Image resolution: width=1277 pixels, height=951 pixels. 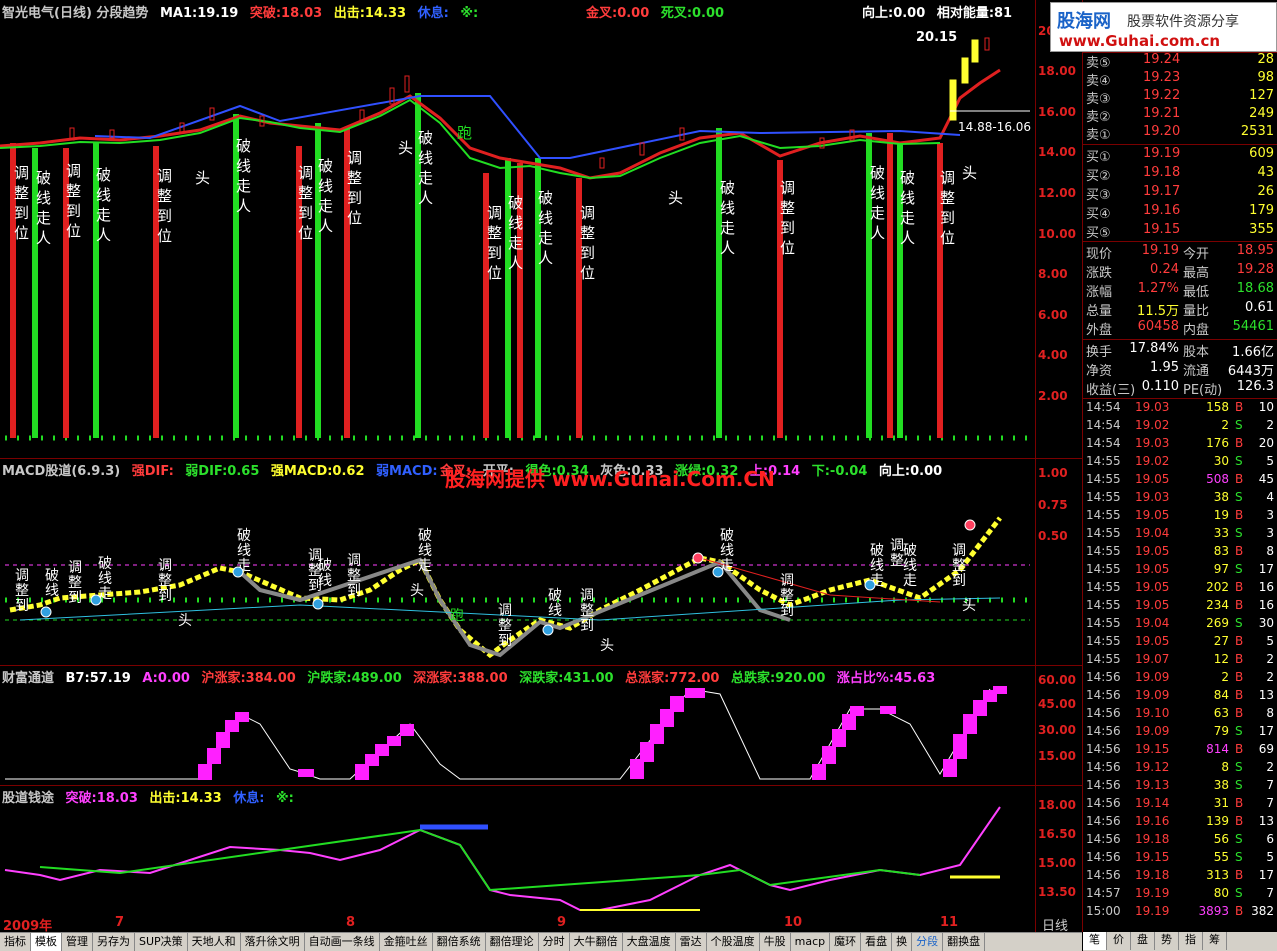 I want to click on svg-text: 线, so click(x=325, y=186).